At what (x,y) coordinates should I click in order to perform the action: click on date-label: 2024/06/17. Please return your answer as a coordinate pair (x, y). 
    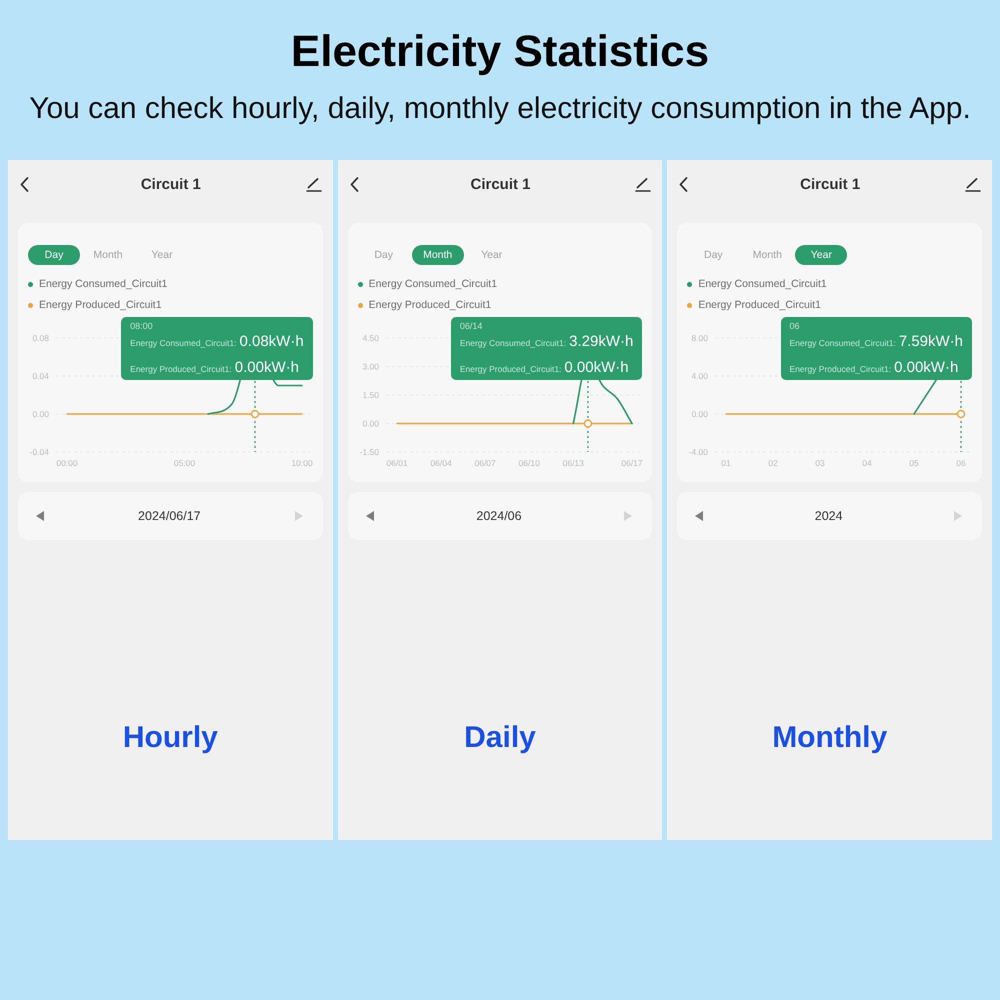
    Looking at the image, I should click on (169, 516).